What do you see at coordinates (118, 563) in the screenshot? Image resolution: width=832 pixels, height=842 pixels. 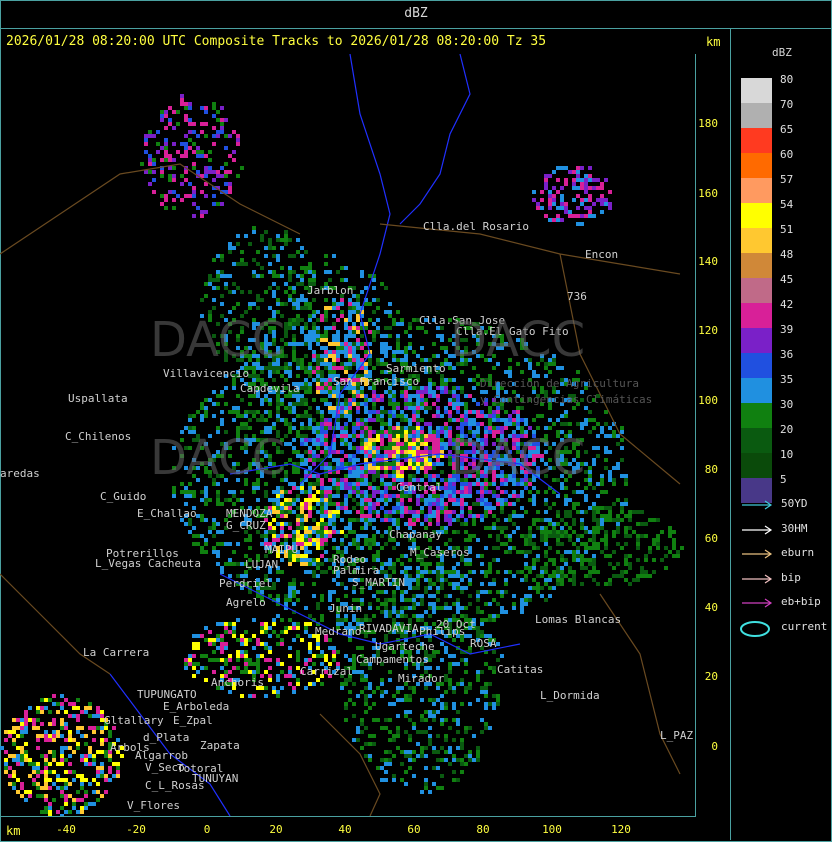 I see `place-label: L_Vegas` at bounding box center [118, 563].